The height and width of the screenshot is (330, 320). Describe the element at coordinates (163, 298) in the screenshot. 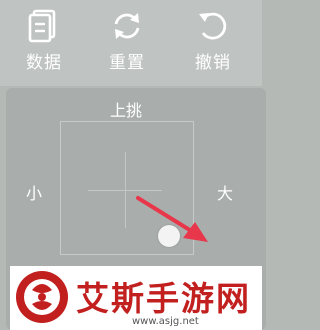

I see `watermark-title: 艾斯手游网` at that location.